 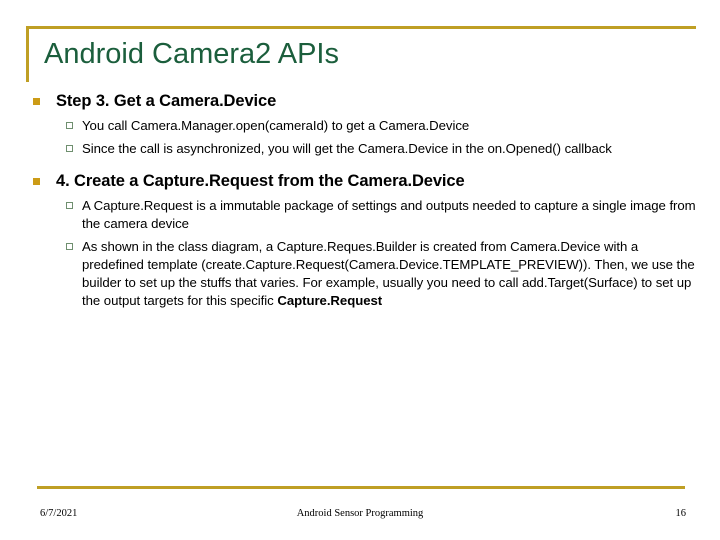 What do you see at coordinates (360, 513) in the screenshot?
I see `footer-title: Android Sensor Programming` at bounding box center [360, 513].